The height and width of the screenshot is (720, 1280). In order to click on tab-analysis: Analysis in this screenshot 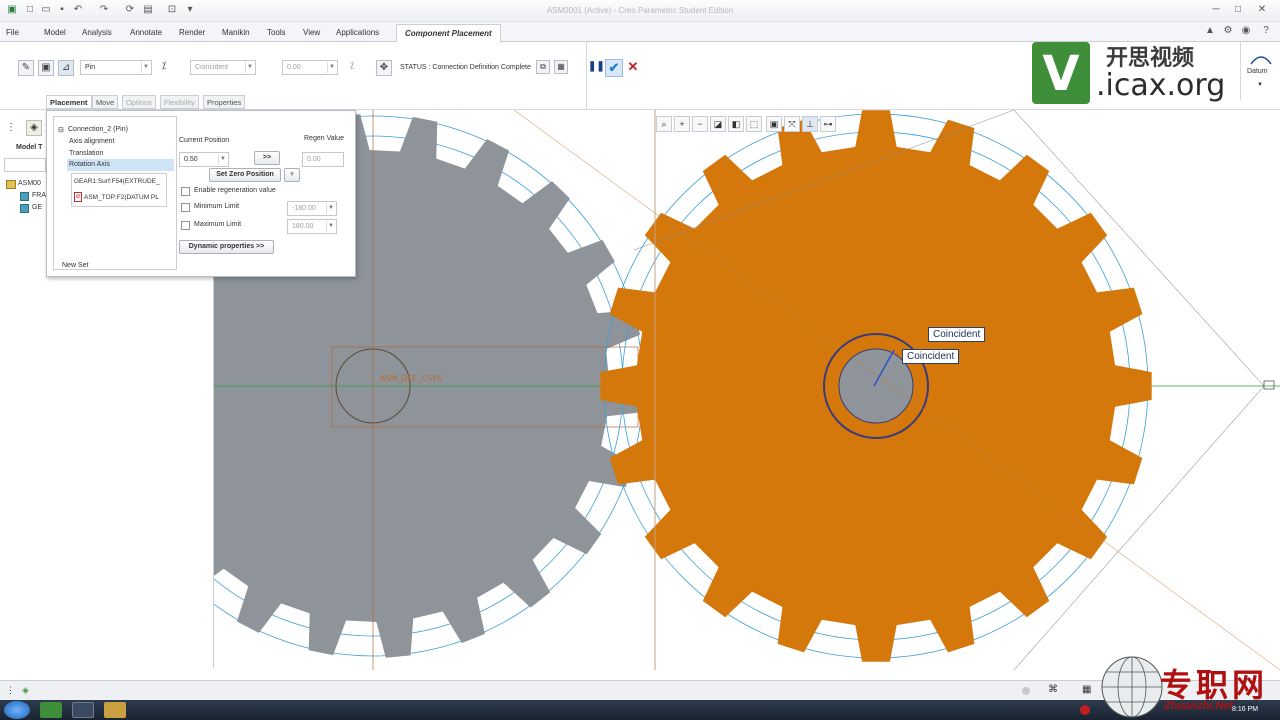, I will do `click(97, 32)`.